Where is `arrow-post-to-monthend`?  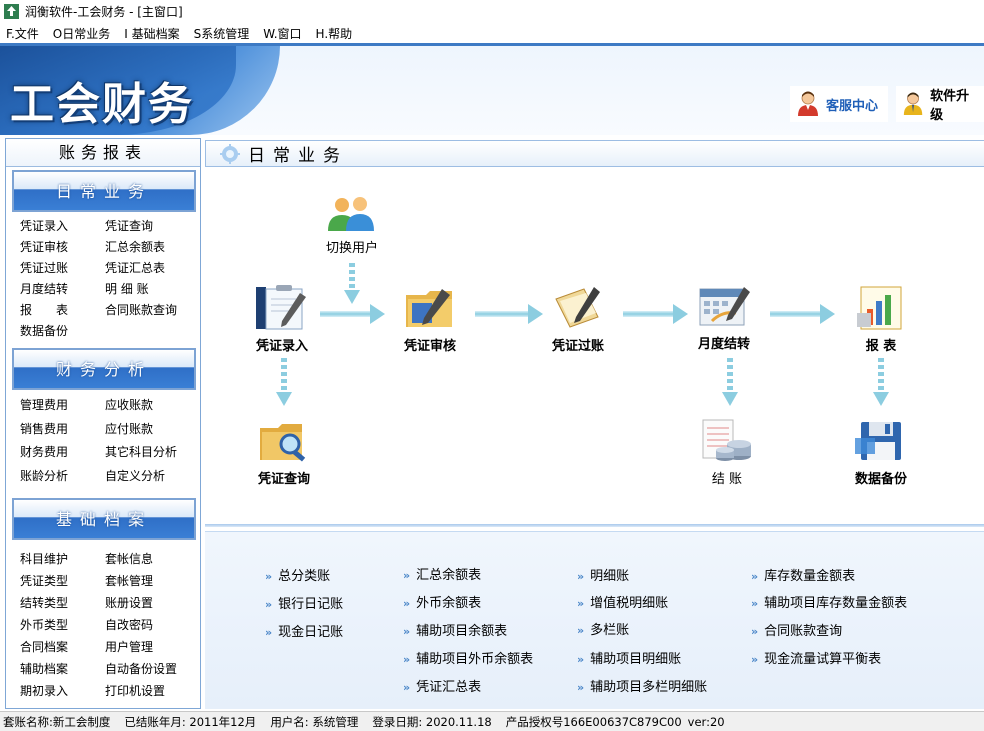 arrow-post-to-monthend is located at coordinates (655, 314).